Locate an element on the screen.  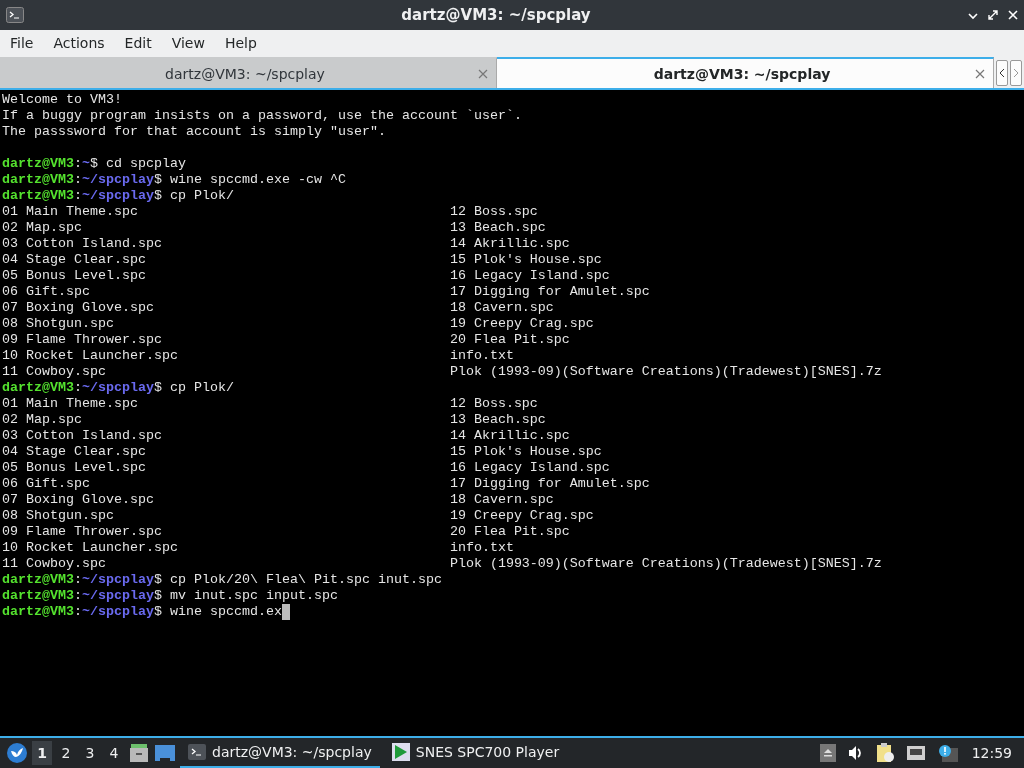
file-name: 11 Cowboy.spc is located at coordinates (54, 563).